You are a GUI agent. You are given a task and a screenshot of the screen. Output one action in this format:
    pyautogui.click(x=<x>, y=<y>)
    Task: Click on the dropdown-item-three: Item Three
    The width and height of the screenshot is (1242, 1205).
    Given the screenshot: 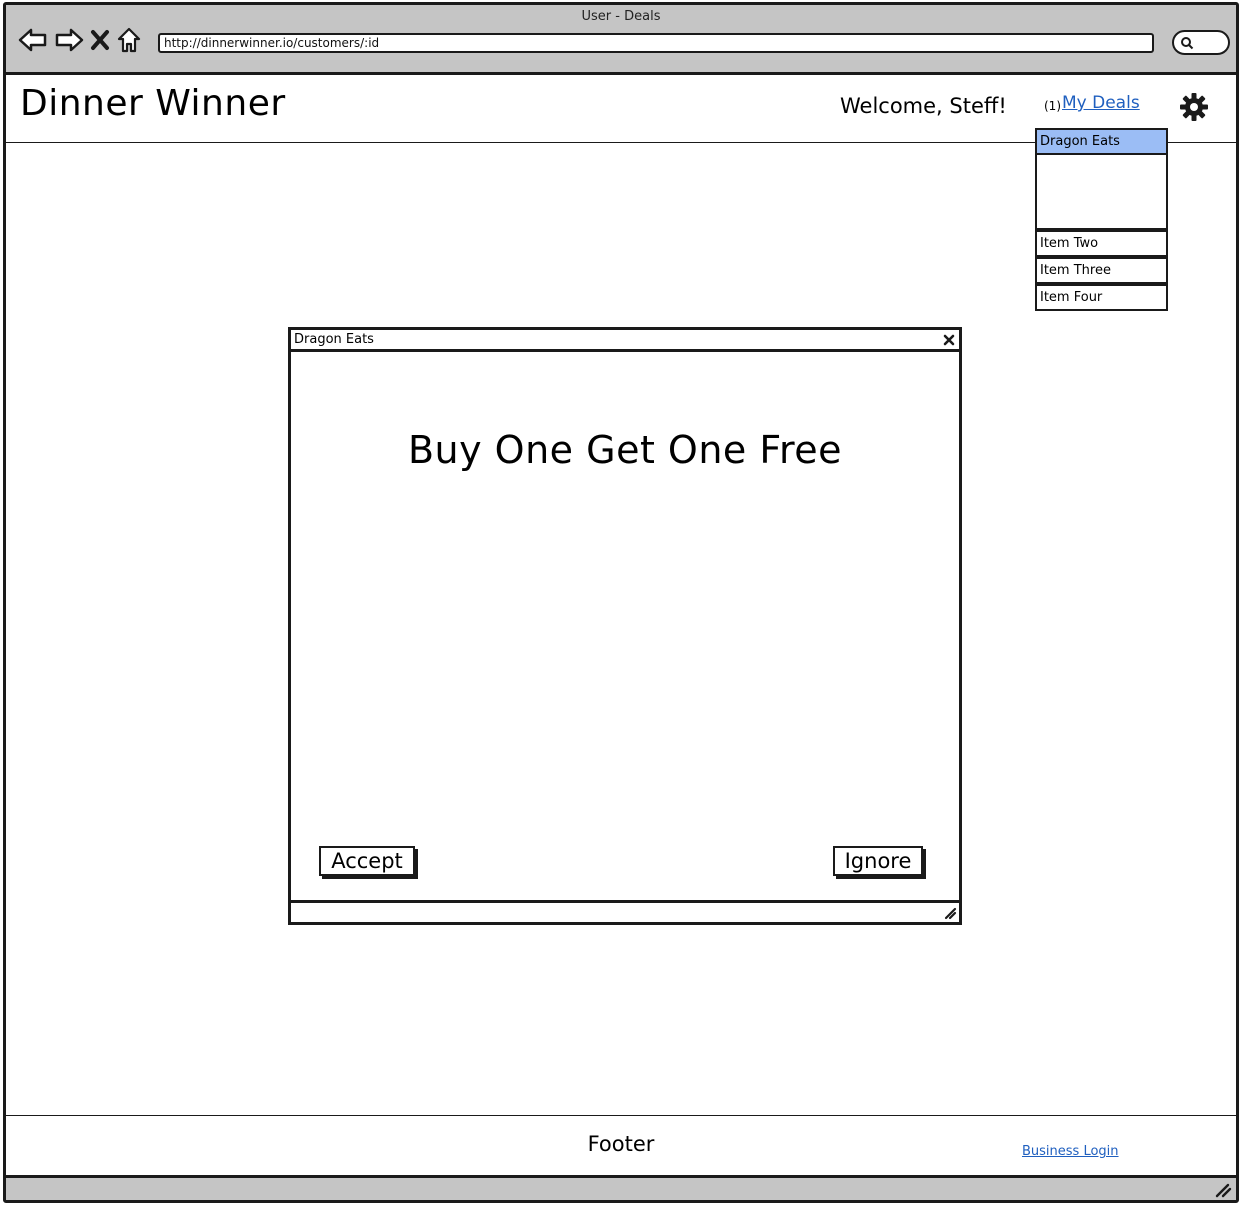 What is the action you would take?
    pyautogui.click(x=1101, y=270)
    